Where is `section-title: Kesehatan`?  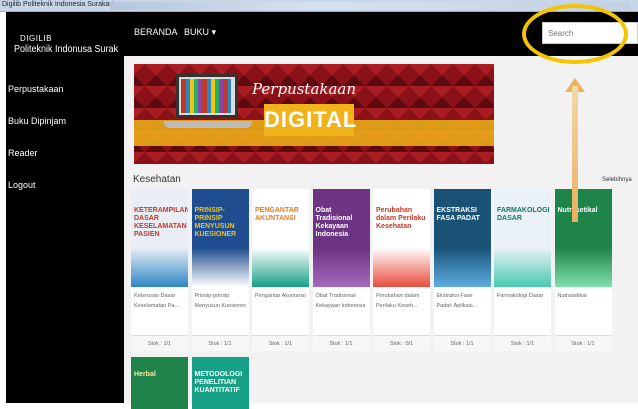 section-title: Kesehatan is located at coordinates (157, 179).